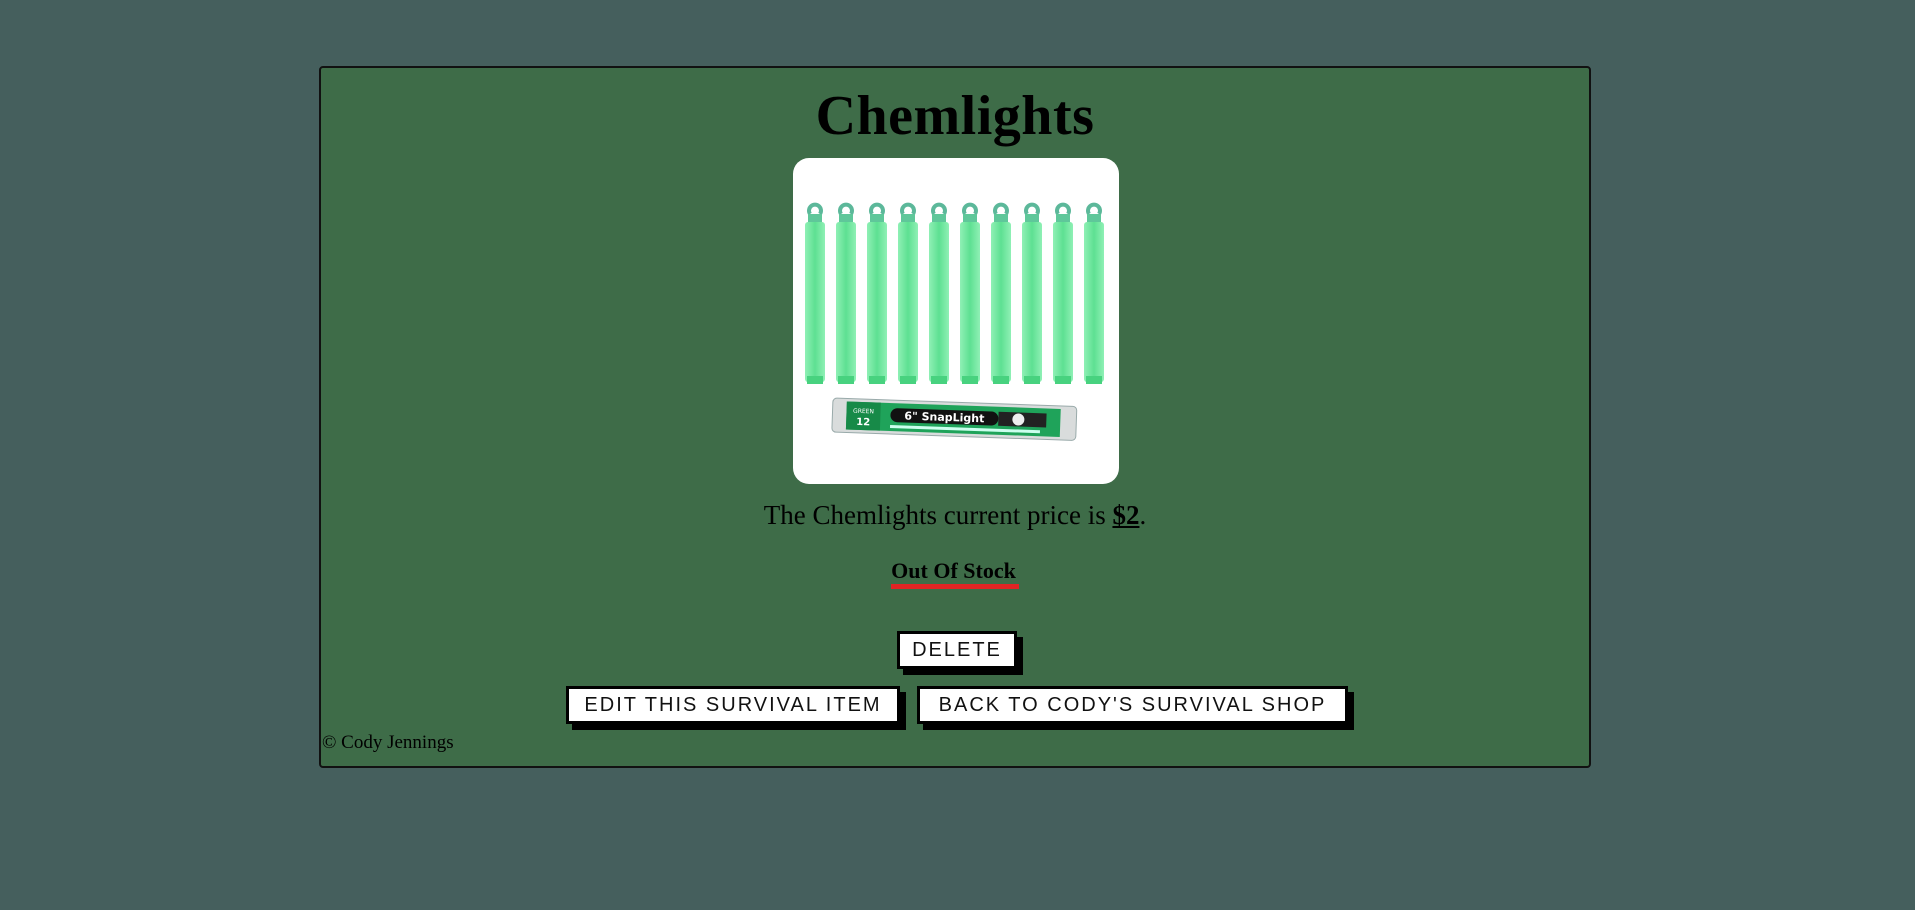 The width and height of the screenshot is (1915, 910). I want to click on price-prefix: The Chemlights current price is, so click(938, 515).